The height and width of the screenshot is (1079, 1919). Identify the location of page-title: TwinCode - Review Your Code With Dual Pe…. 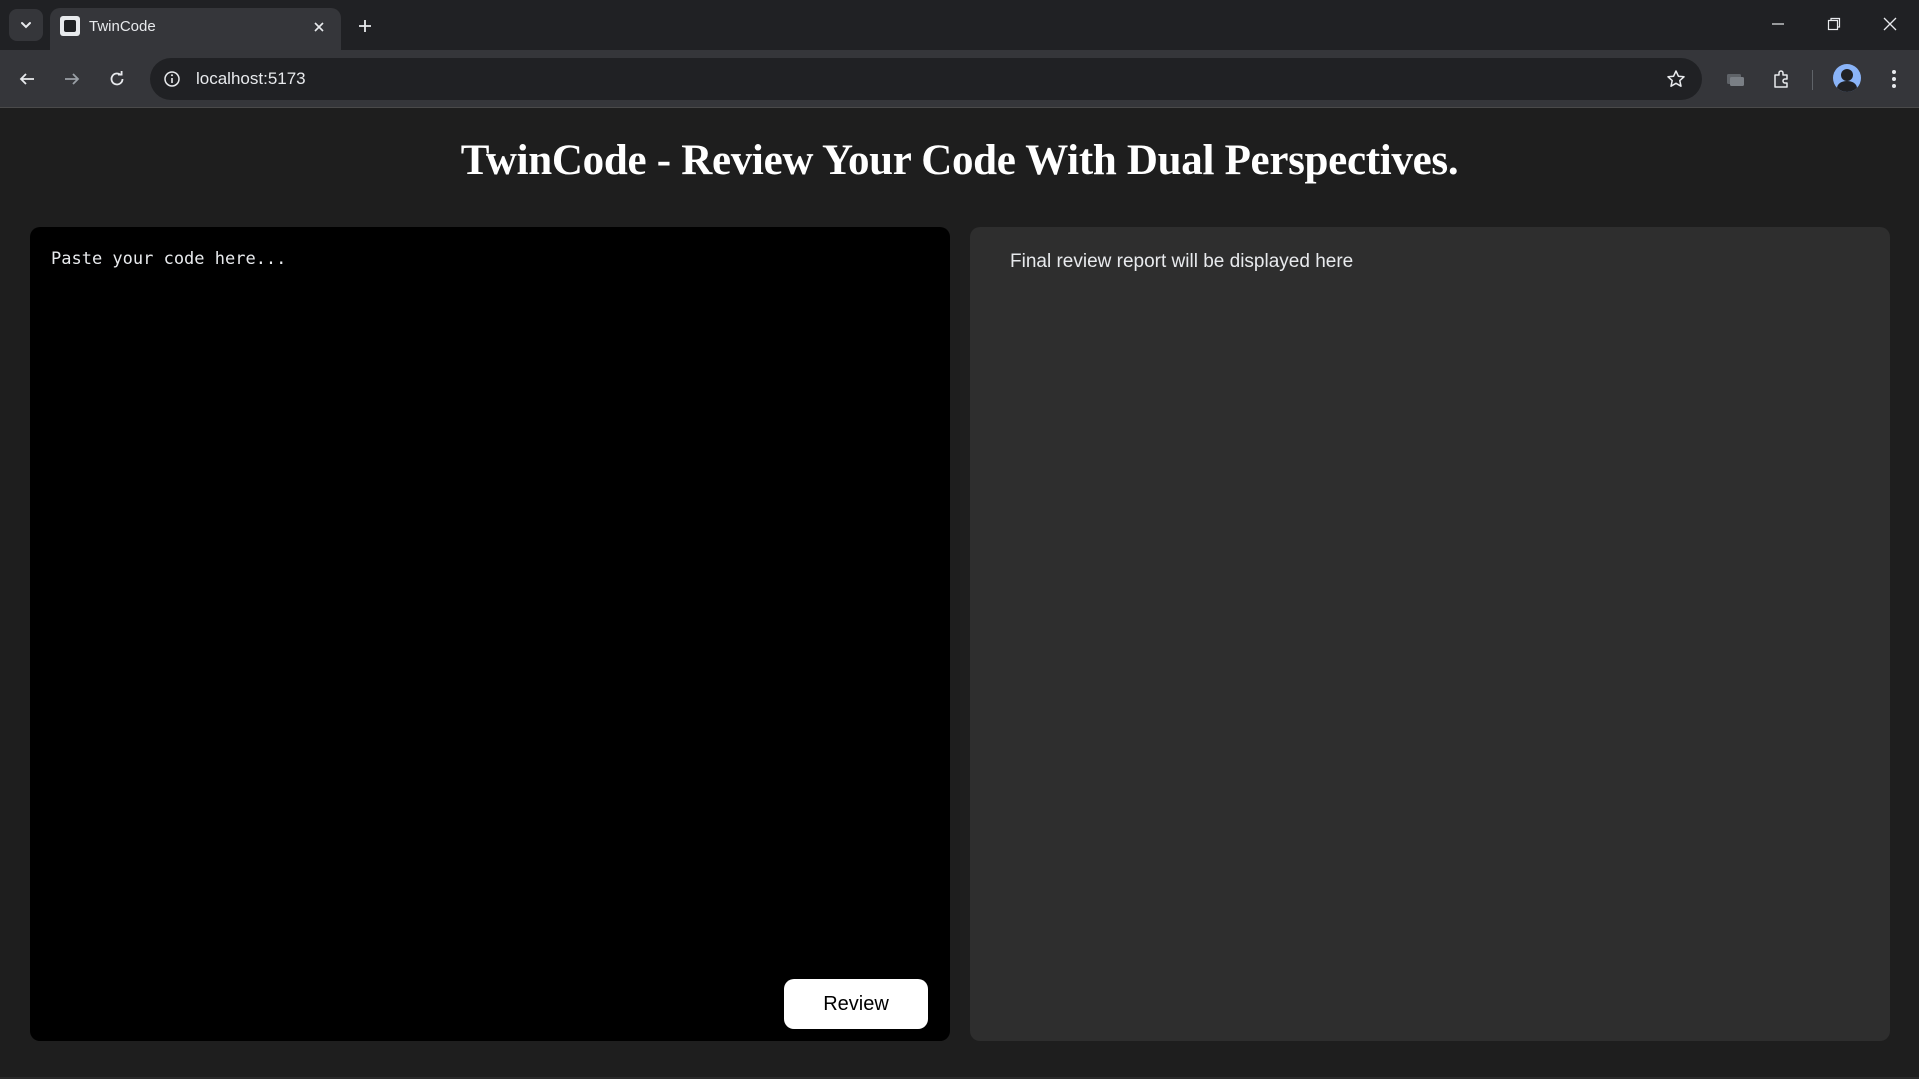
(959, 160).